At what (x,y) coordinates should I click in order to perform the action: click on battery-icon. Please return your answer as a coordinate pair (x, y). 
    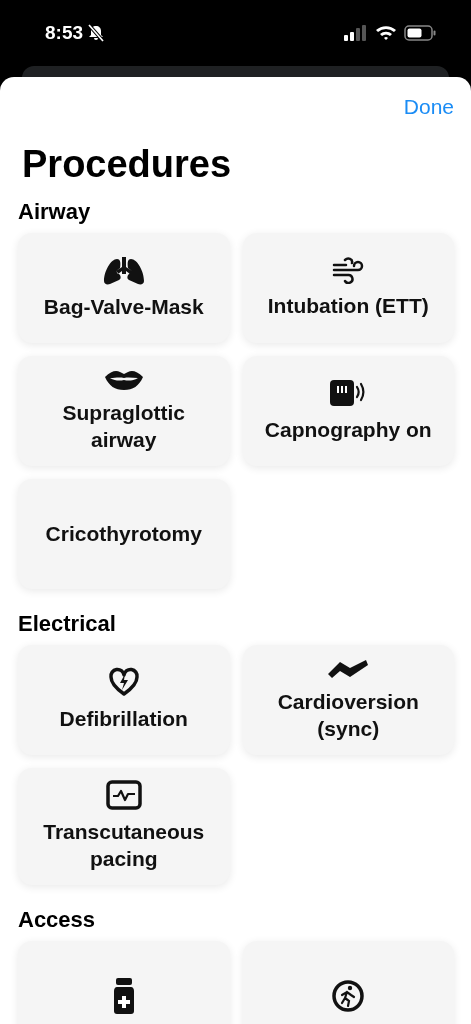
    Looking at the image, I should click on (420, 33).